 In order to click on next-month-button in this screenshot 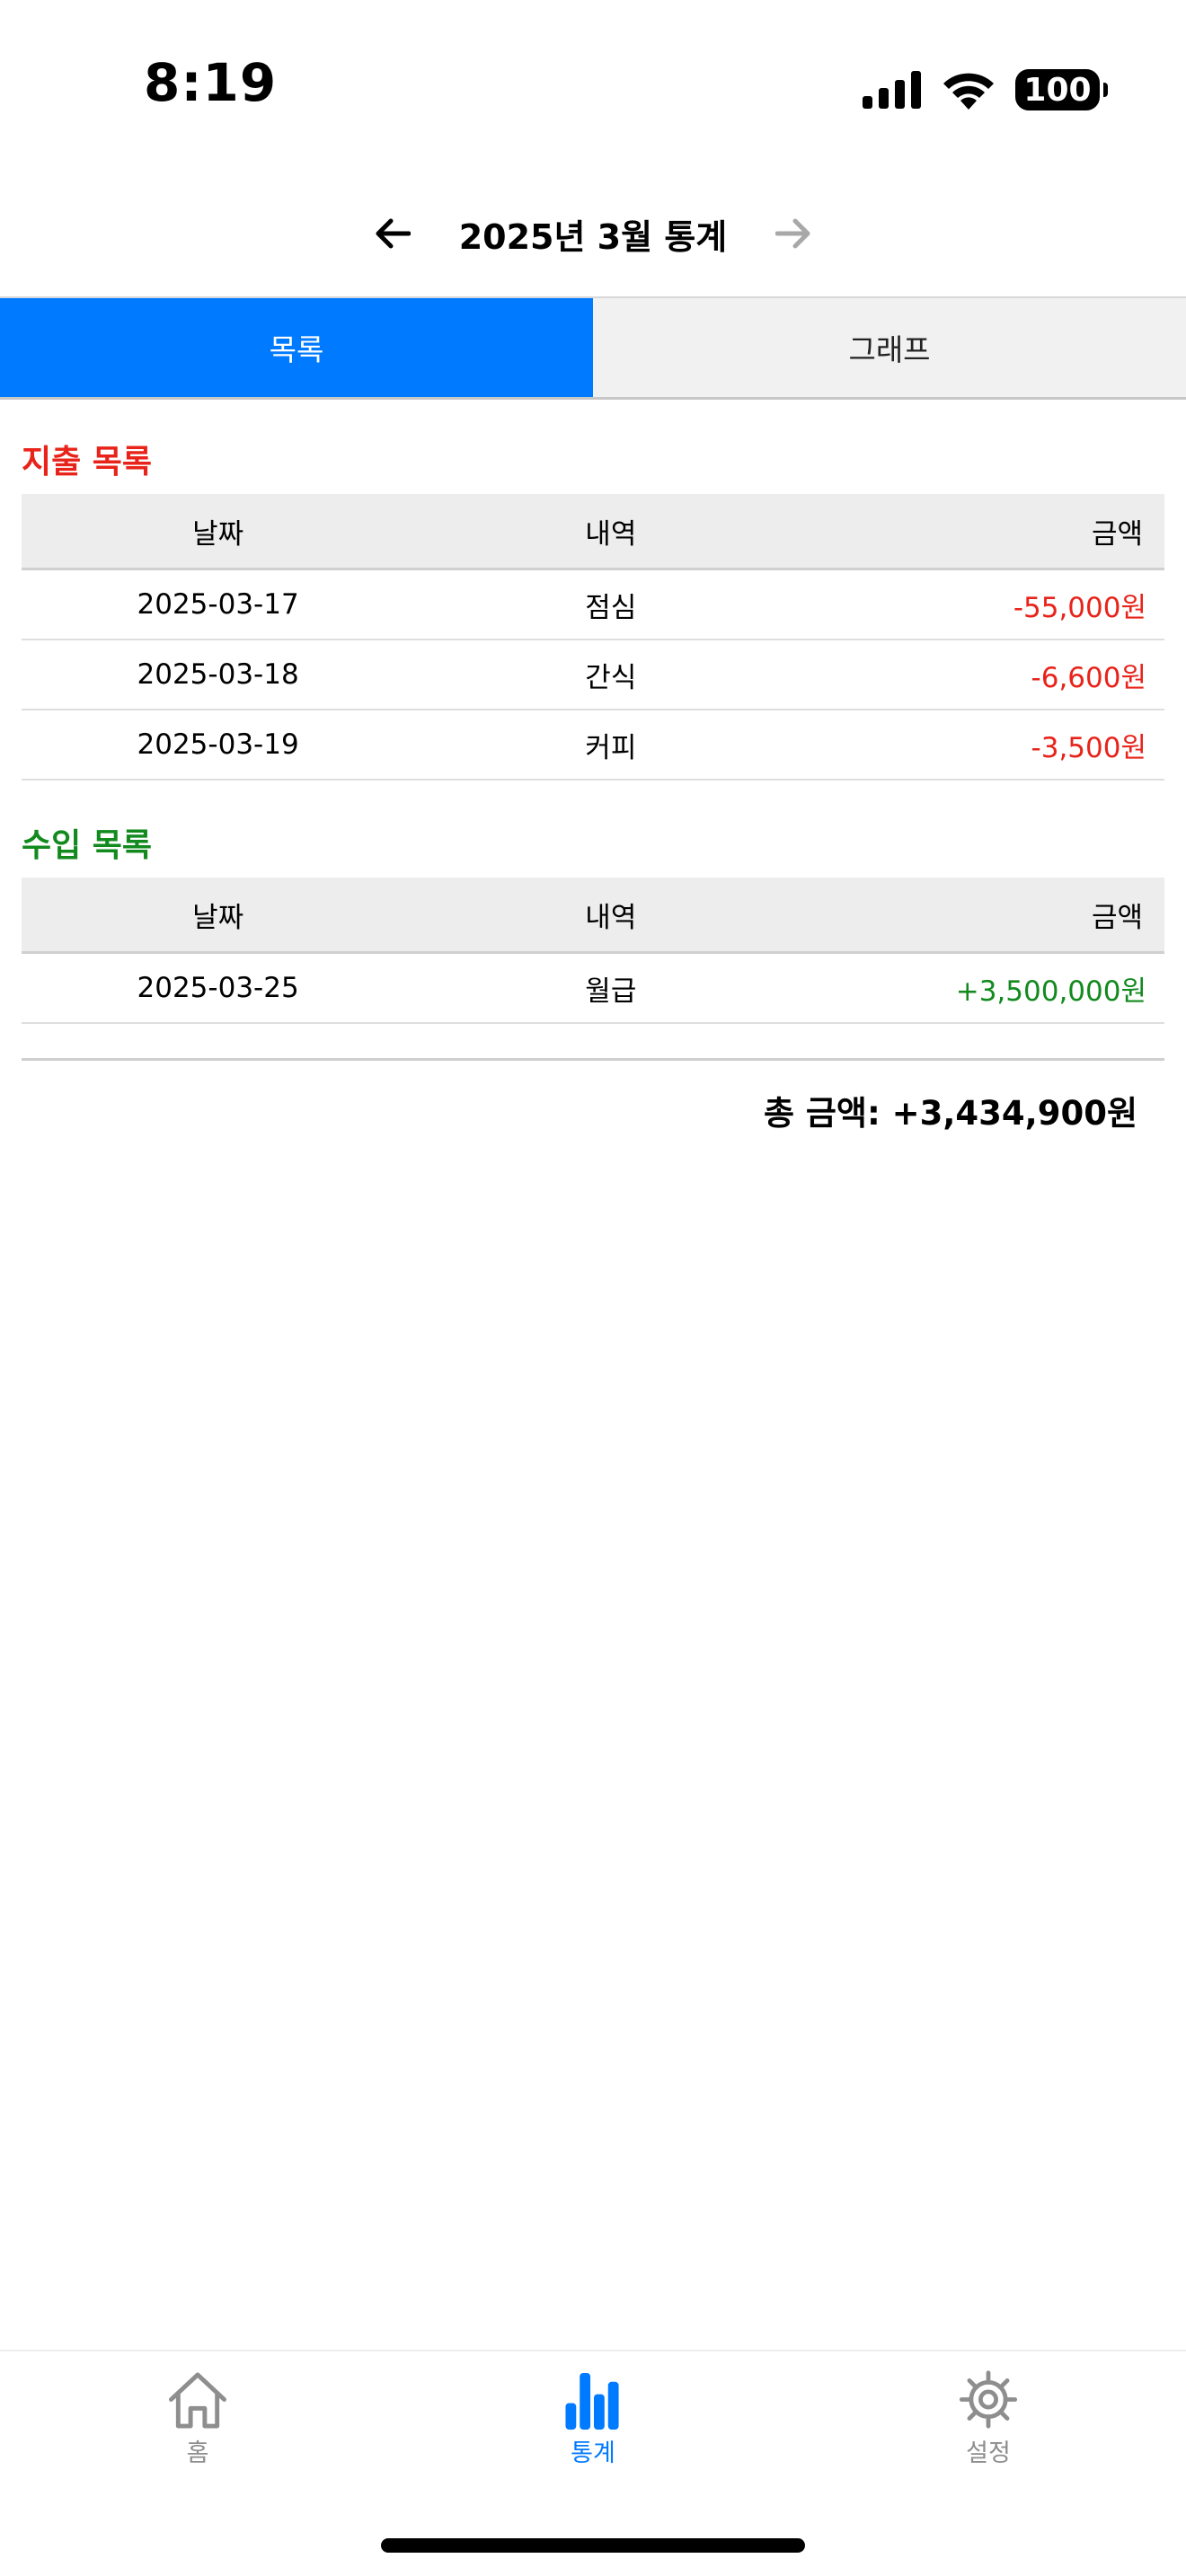, I will do `click(793, 233)`.